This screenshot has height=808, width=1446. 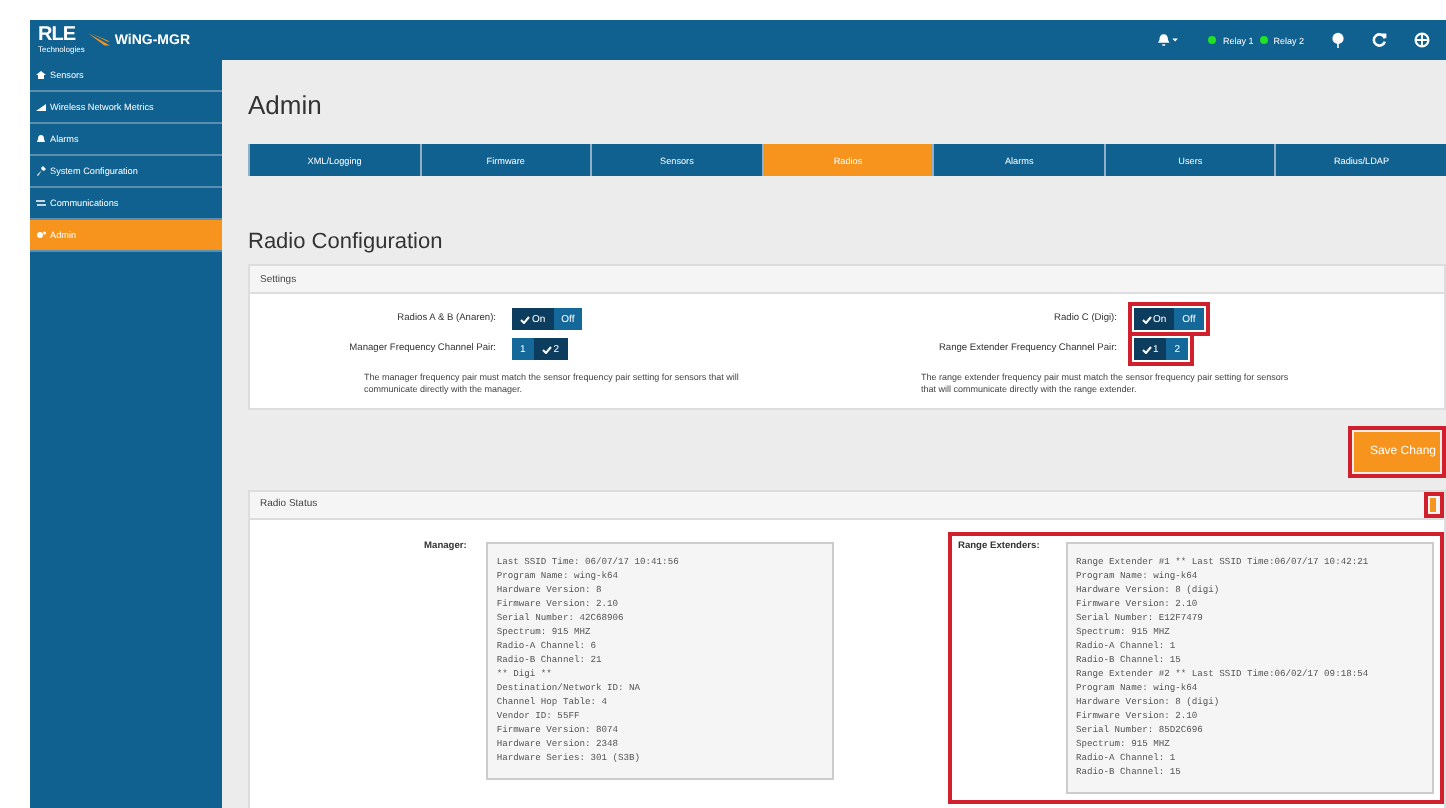 What do you see at coordinates (1422, 40) in the screenshot?
I see `globe-icon` at bounding box center [1422, 40].